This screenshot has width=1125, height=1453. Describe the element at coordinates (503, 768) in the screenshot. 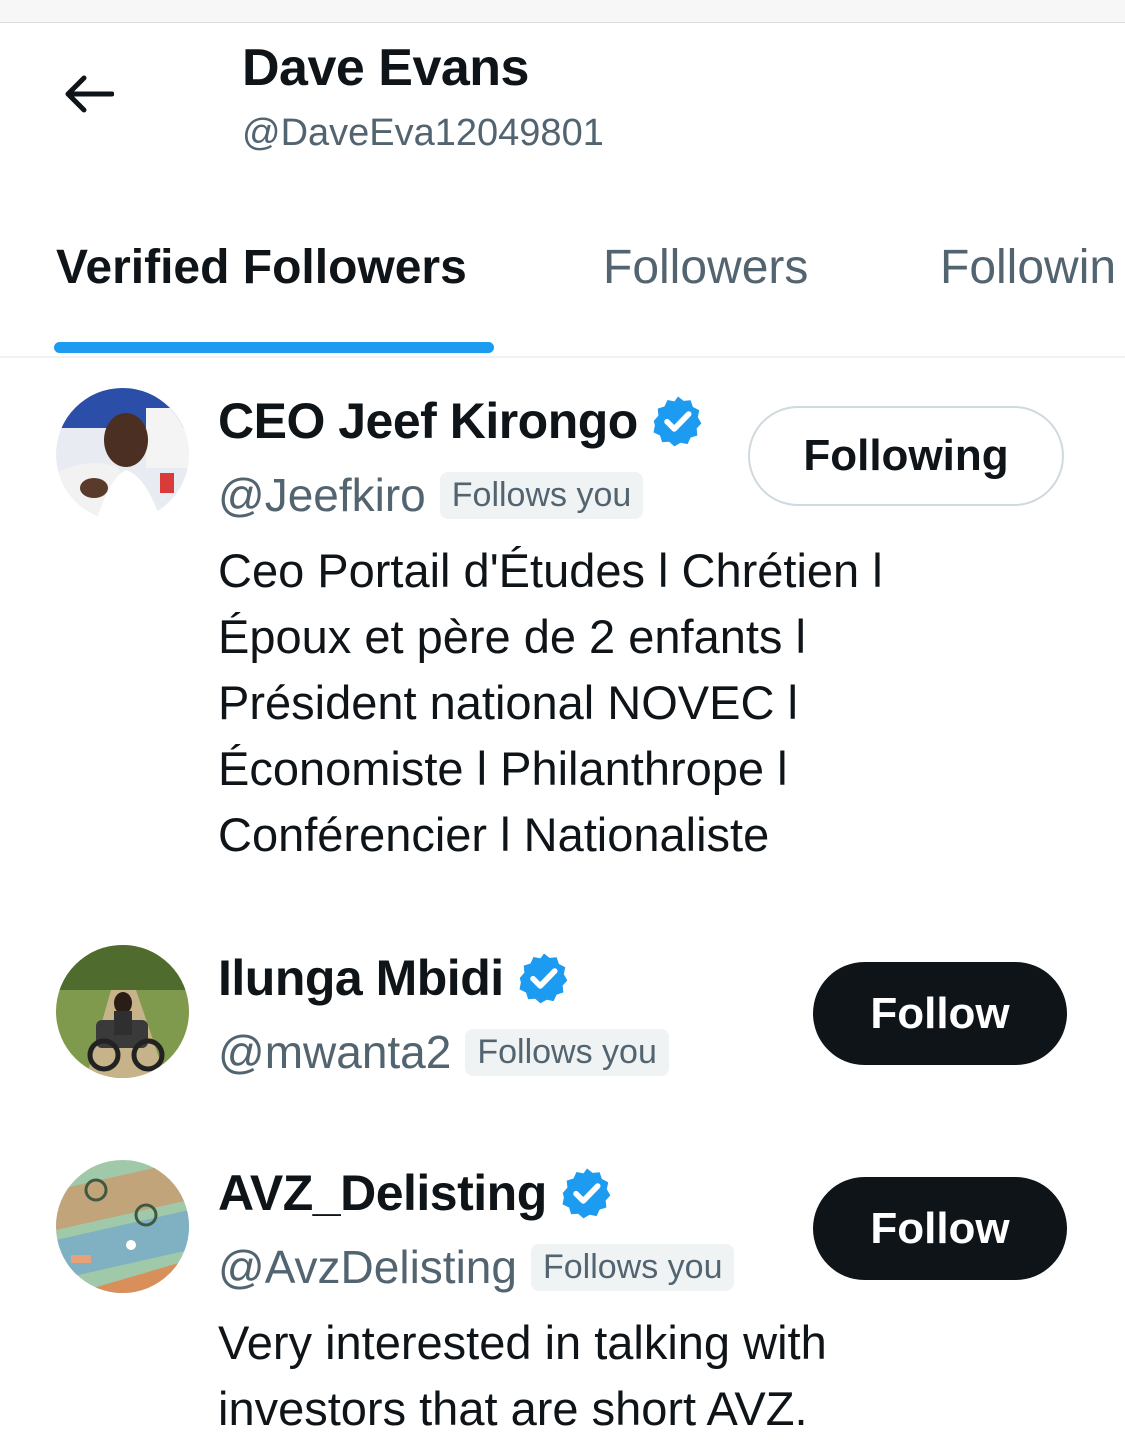

I see `bio-line: Économiste l Philanthrope l` at that location.